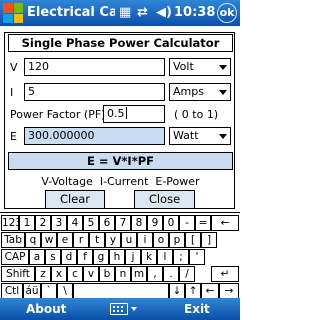 This screenshot has height=320, width=320. I want to click on backspace-key: ←, so click(225, 223).